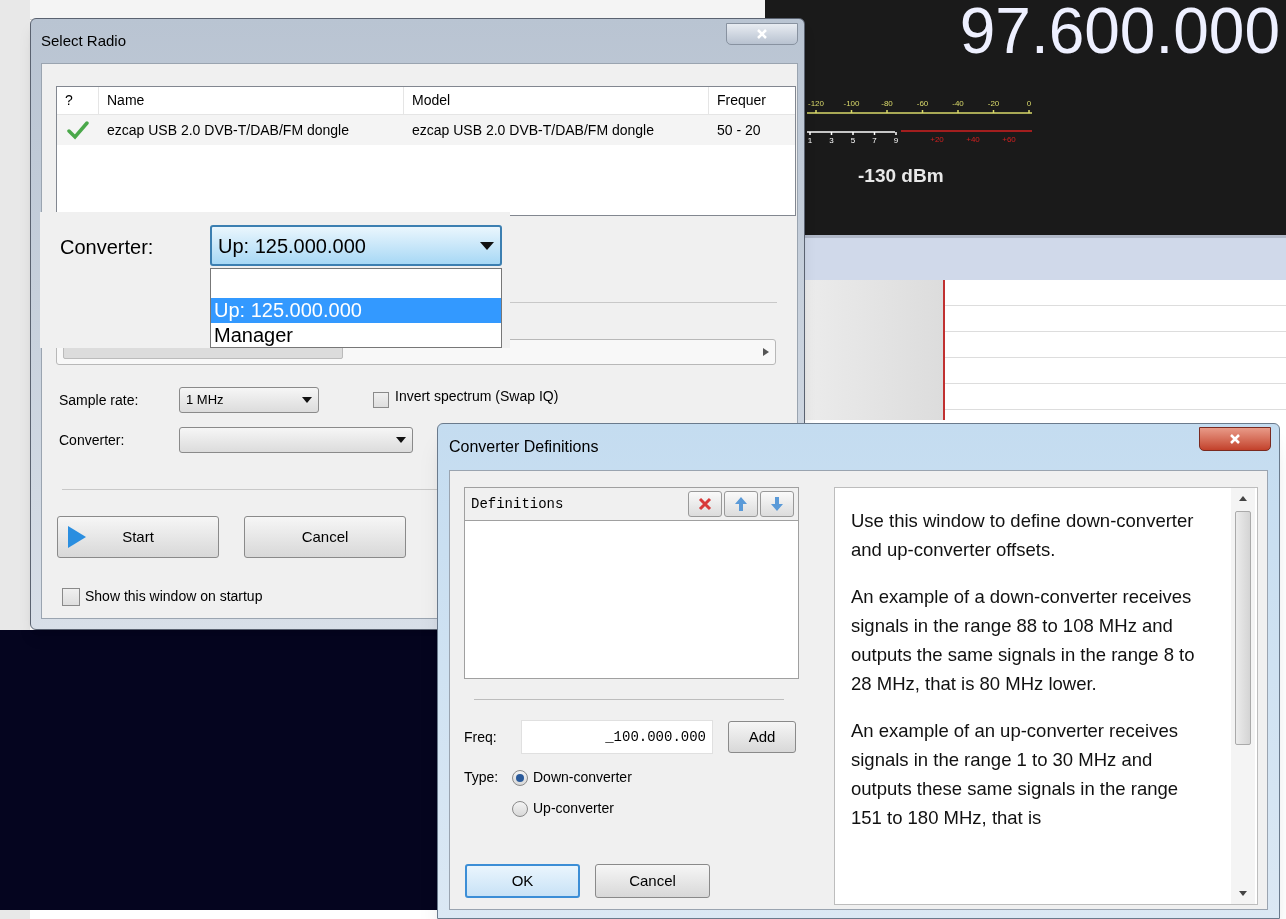  What do you see at coordinates (517, 504) in the screenshot?
I see `list-header: Definitions` at bounding box center [517, 504].